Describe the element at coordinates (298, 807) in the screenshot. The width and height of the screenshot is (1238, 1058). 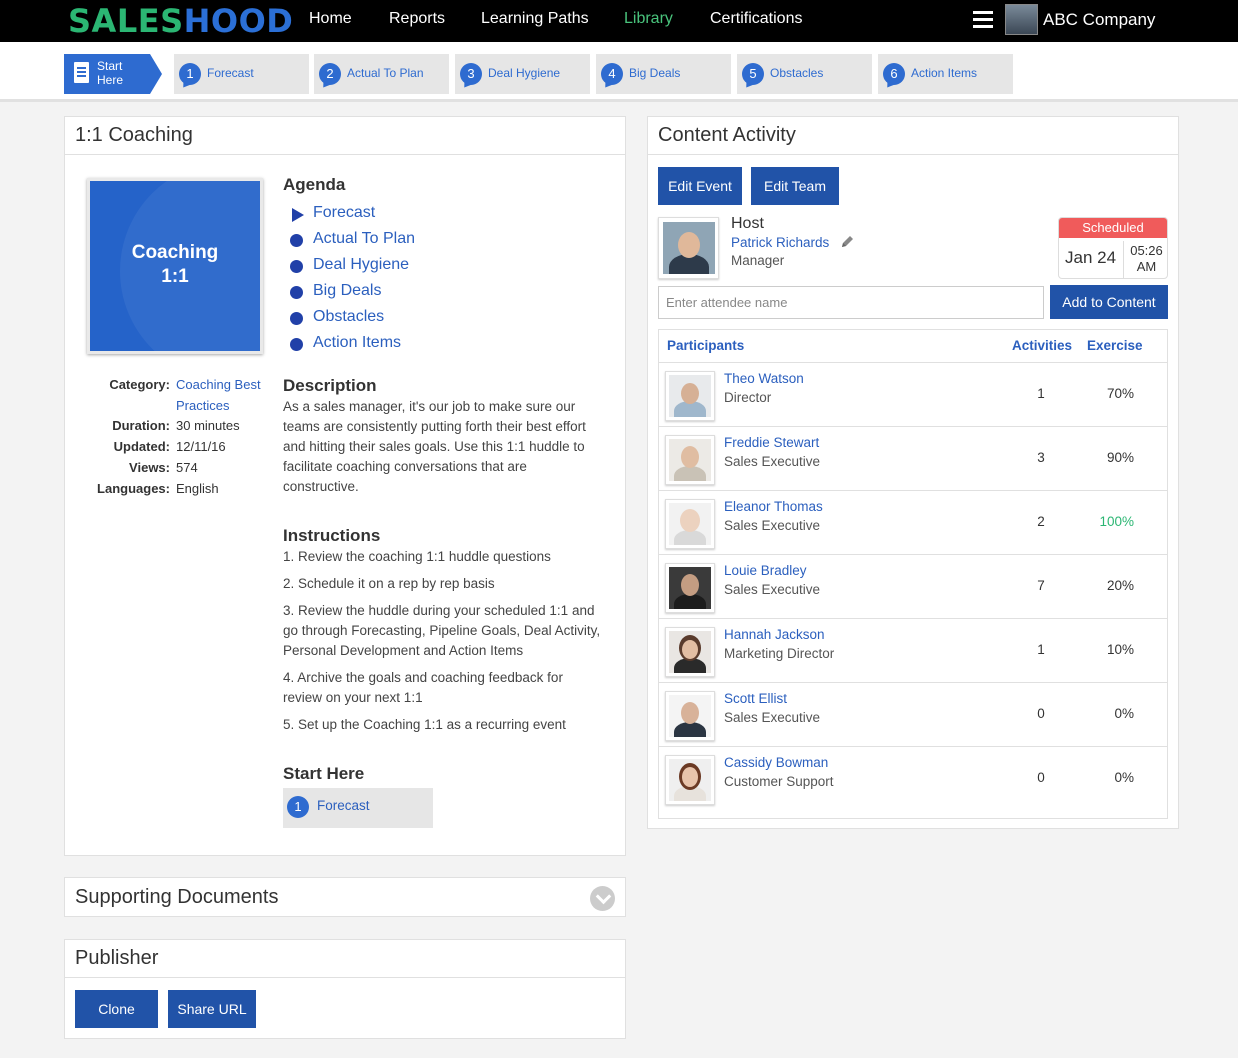
I see `step-number-badge: 1` at that location.